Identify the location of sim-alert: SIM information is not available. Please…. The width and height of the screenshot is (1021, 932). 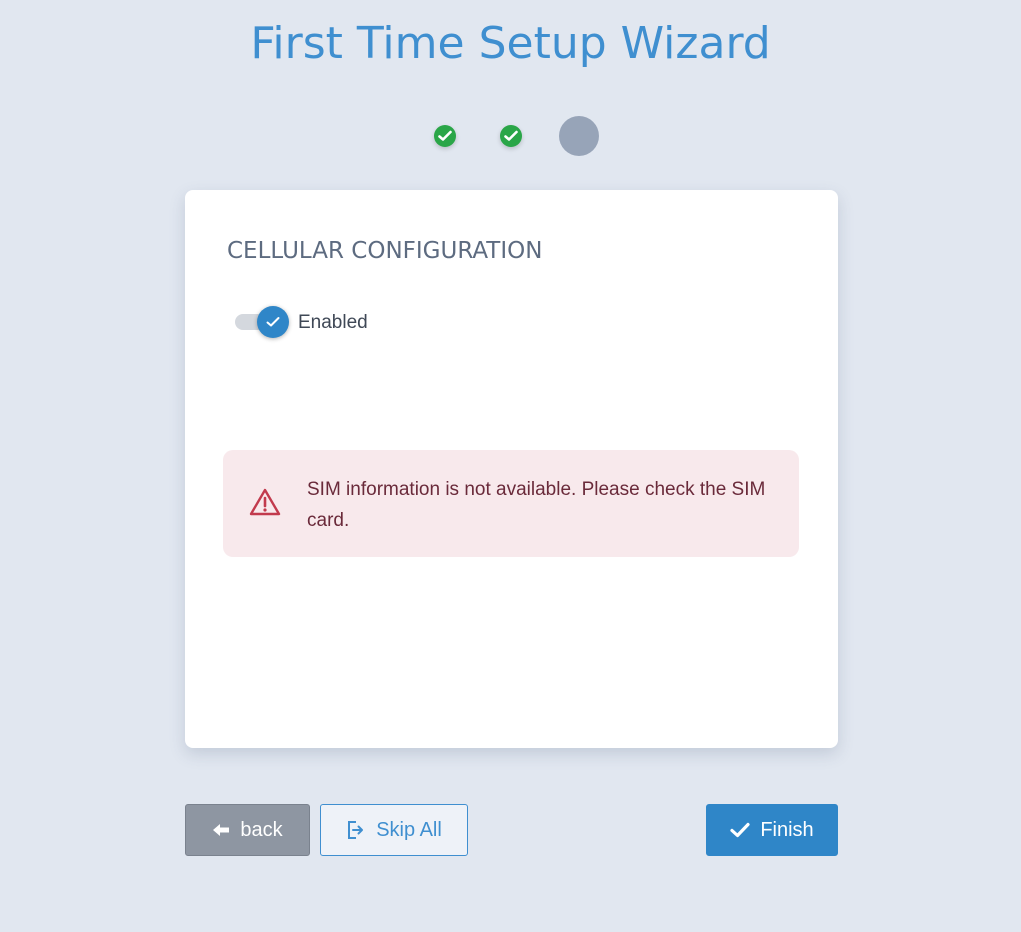
(511, 503).